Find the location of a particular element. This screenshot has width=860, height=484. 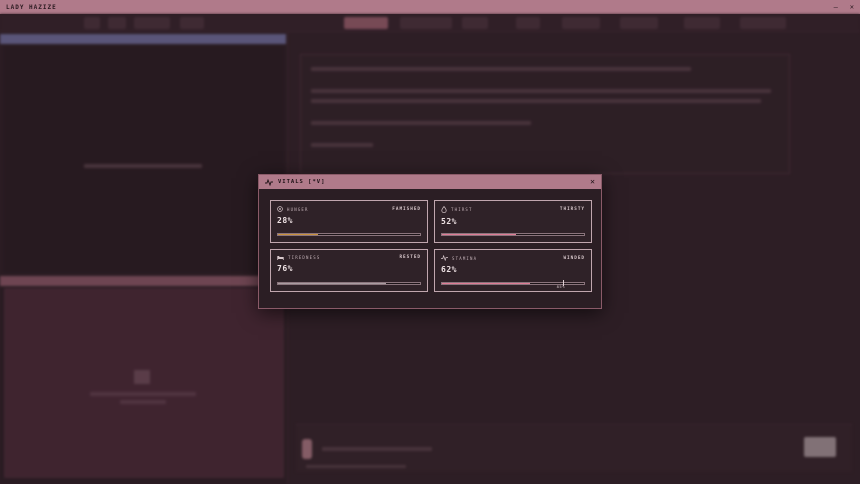

bed-icon is located at coordinates (280, 257).